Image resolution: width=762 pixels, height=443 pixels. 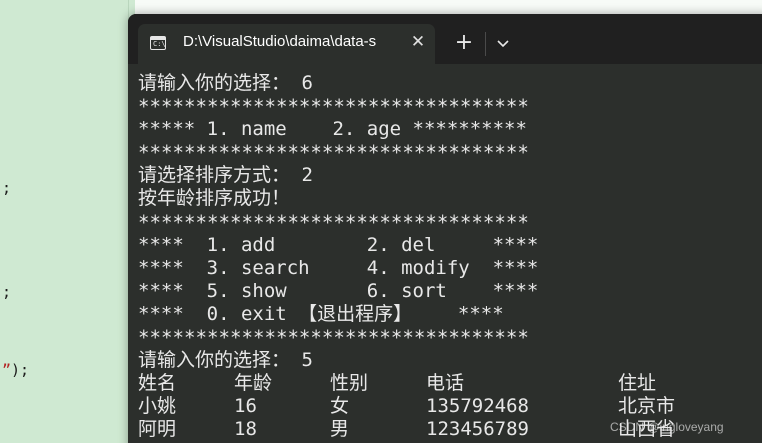 I want to click on cell-address: 北京市, so click(x=647, y=406).